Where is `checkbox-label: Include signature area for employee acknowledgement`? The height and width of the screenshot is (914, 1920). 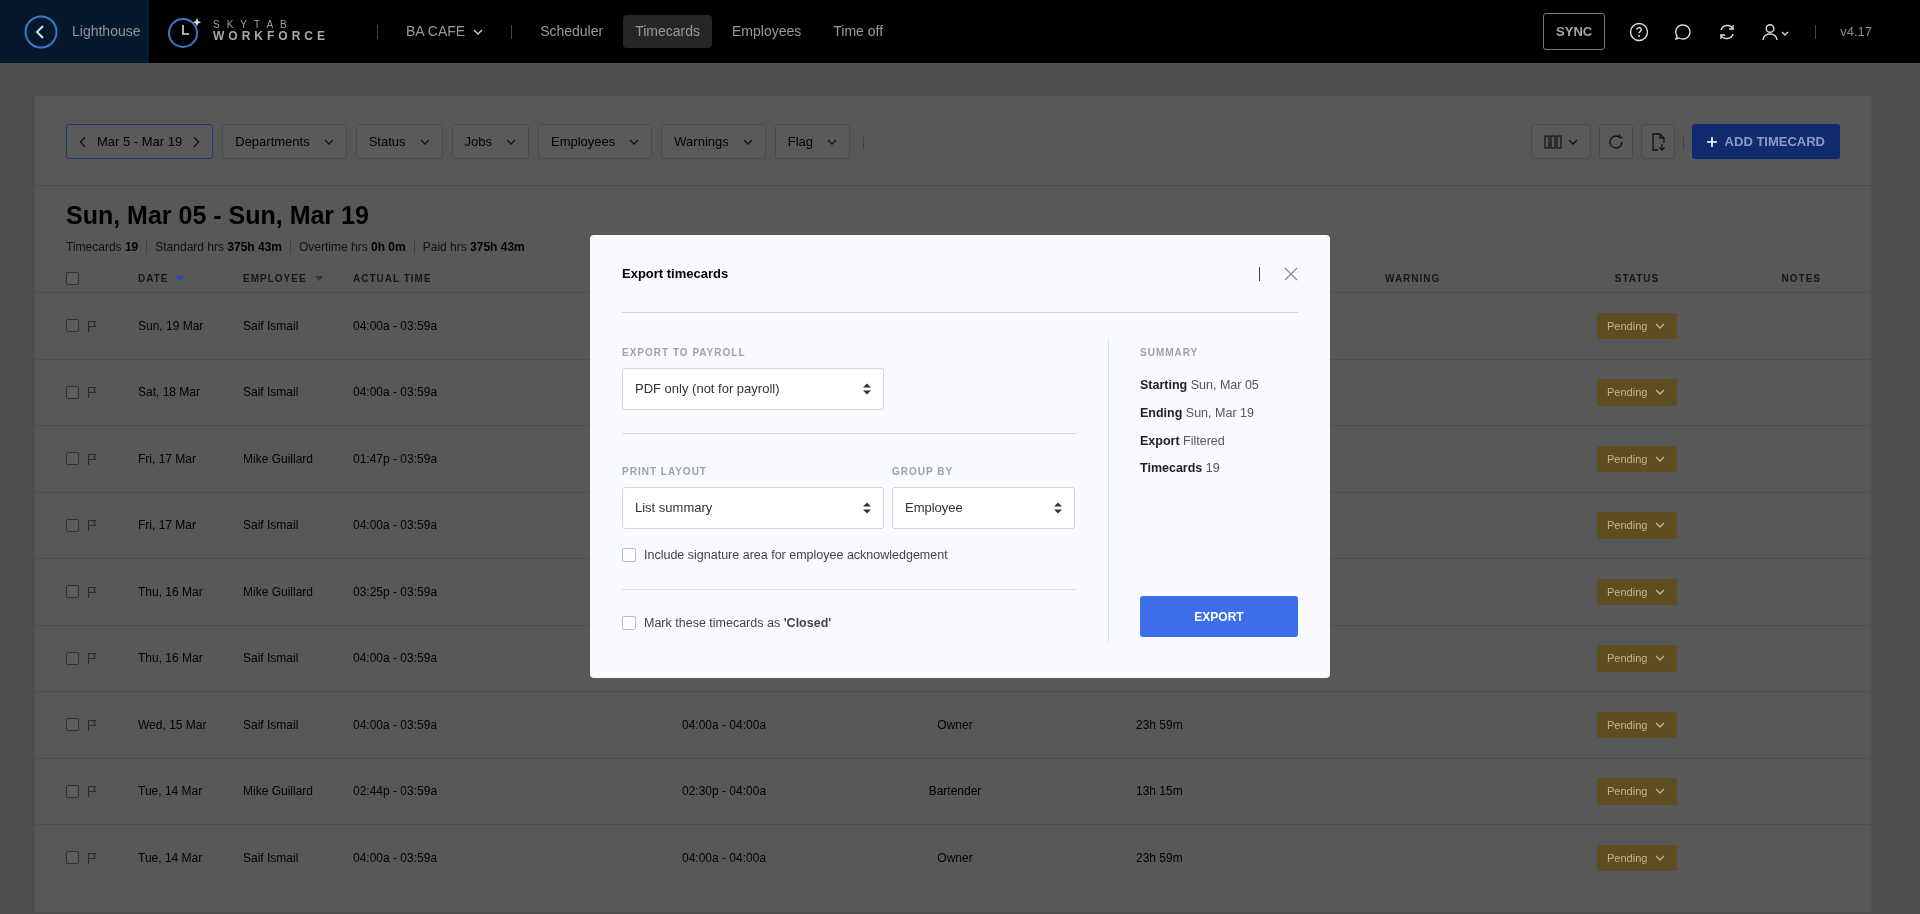 checkbox-label: Include signature area for employee acknowledgement is located at coordinates (796, 555).